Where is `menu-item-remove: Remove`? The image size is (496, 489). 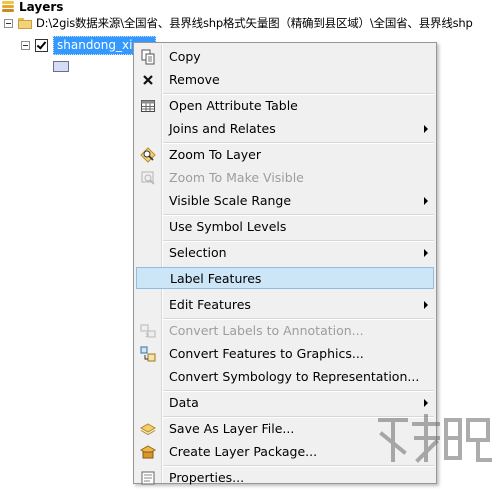 menu-item-remove: Remove is located at coordinates (285, 80).